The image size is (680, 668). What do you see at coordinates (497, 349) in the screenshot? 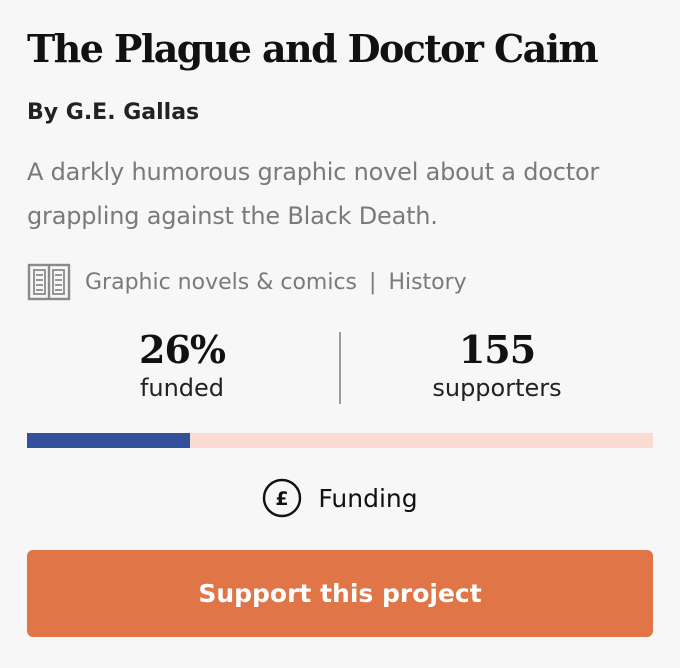
I see `supporters-count: 155` at bounding box center [497, 349].